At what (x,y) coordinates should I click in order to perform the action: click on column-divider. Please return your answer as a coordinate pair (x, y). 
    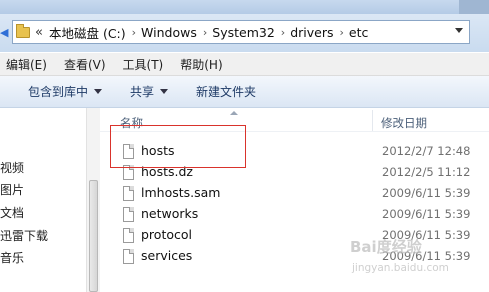
    Looking at the image, I should click on (372, 121).